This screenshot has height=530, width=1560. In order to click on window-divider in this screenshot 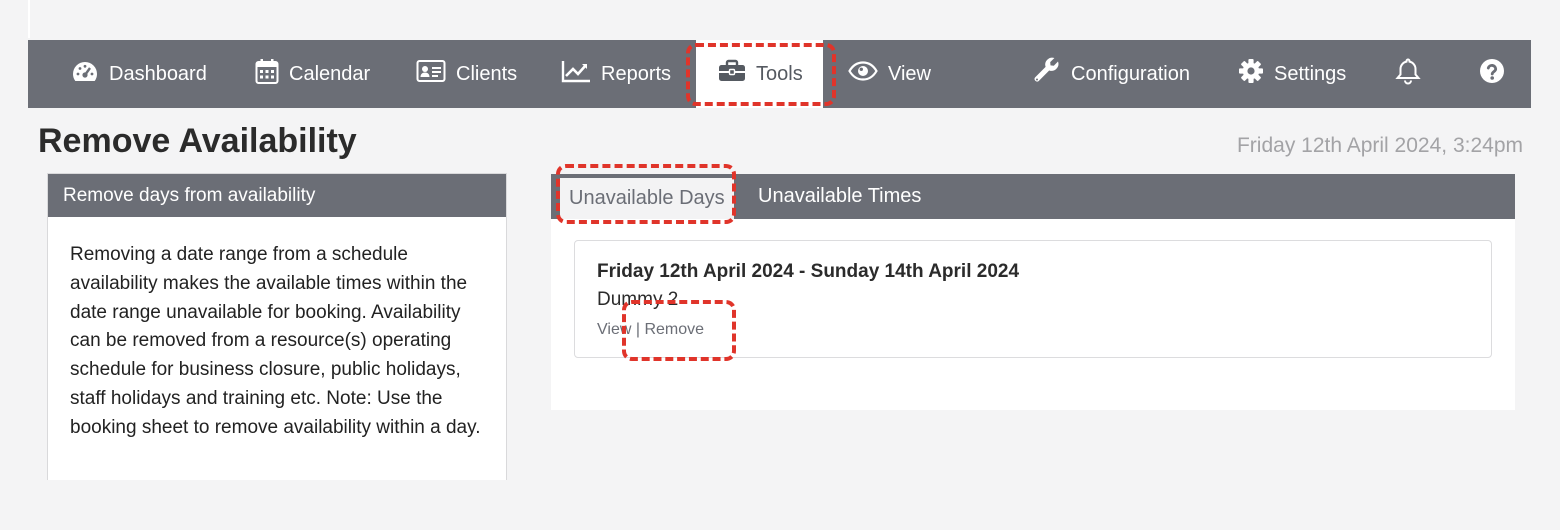, I will do `click(29, 19)`.